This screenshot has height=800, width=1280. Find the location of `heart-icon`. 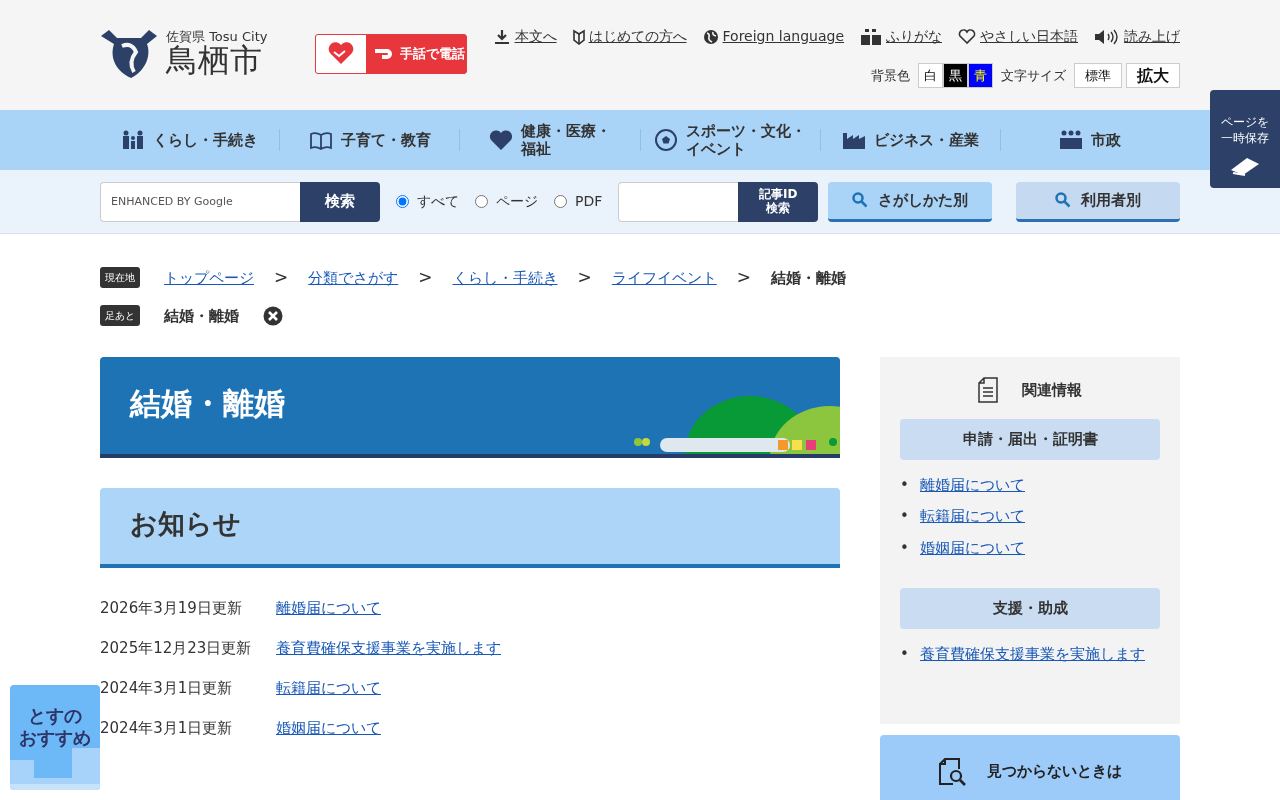

heart-icon is located at coordinates (500, 140).